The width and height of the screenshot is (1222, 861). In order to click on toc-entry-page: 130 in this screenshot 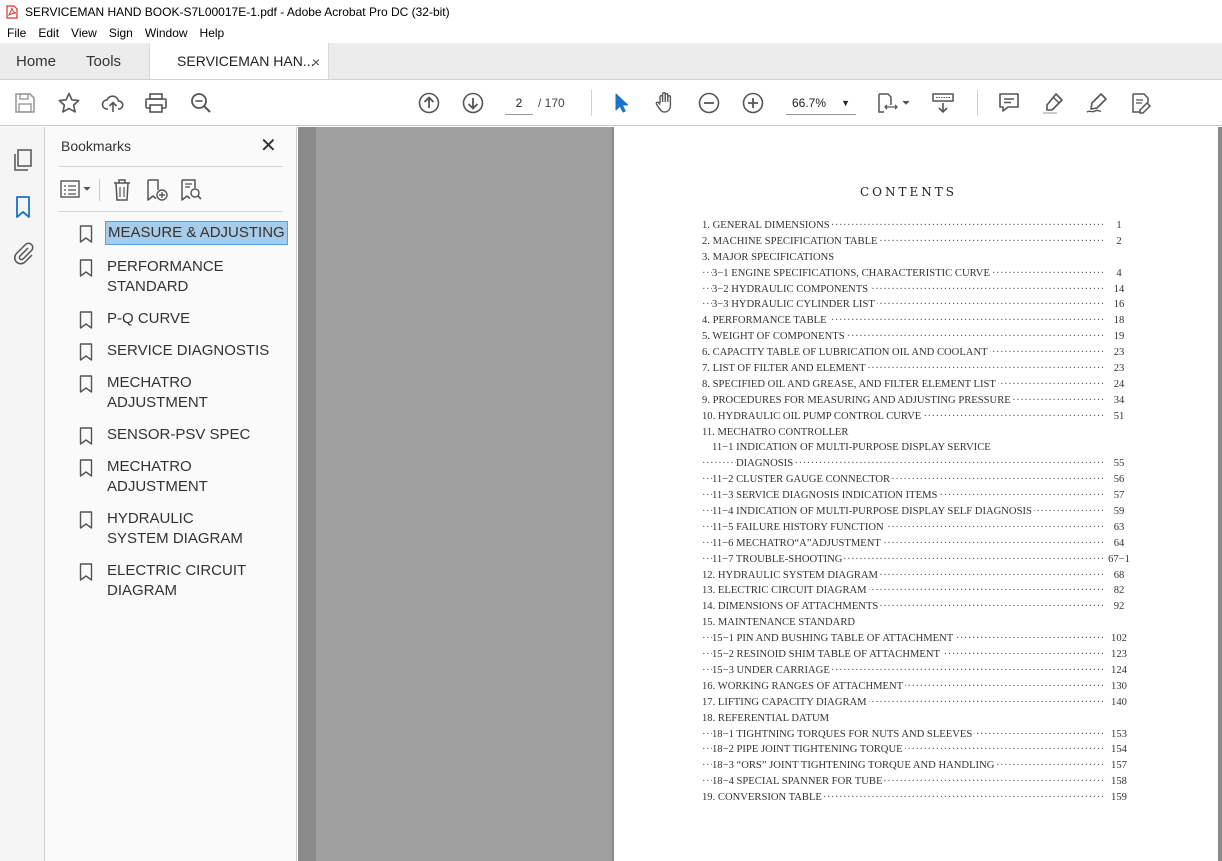, I will do `click(1119, 686)`.